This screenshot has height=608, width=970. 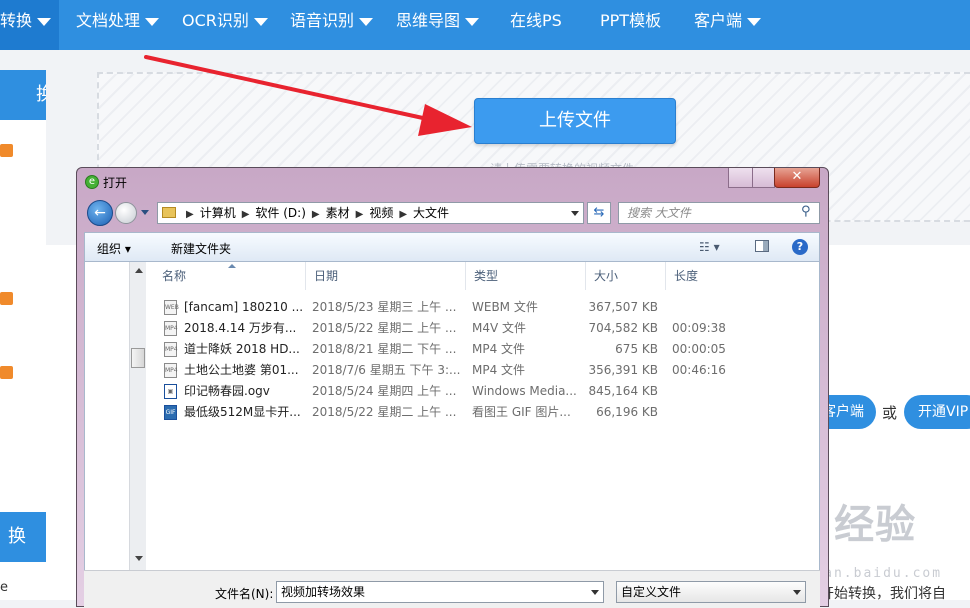 What do you see at coordinates (137, 416) in the screenshot?
I see `navigation-scrollbar` at bounding box center [137, 416].